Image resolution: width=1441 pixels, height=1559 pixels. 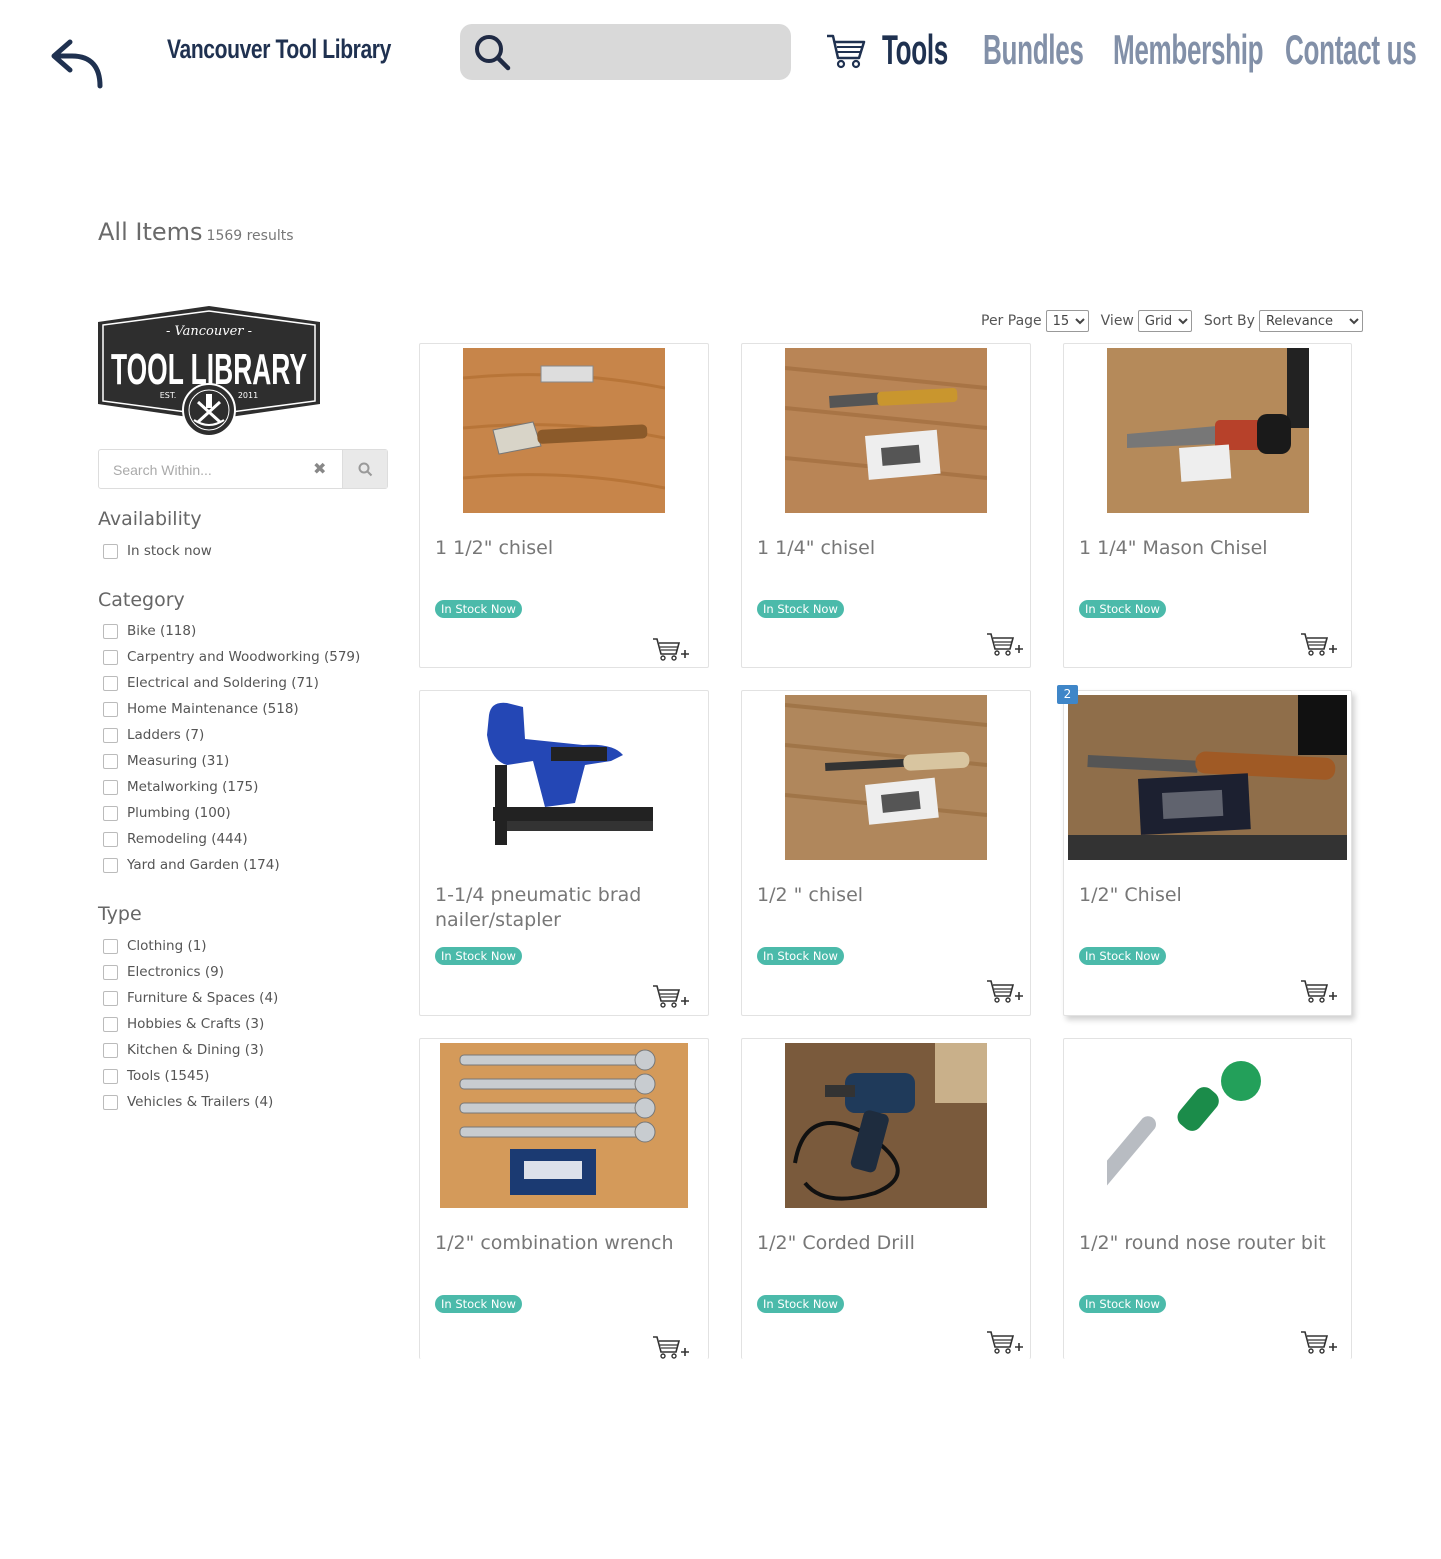 What do you see at coordinates (565, 908) in the screenshot?
I see `product-title: 1-1/4 pneumatic brad nailer/stapler` at bounding box center [565, 908].